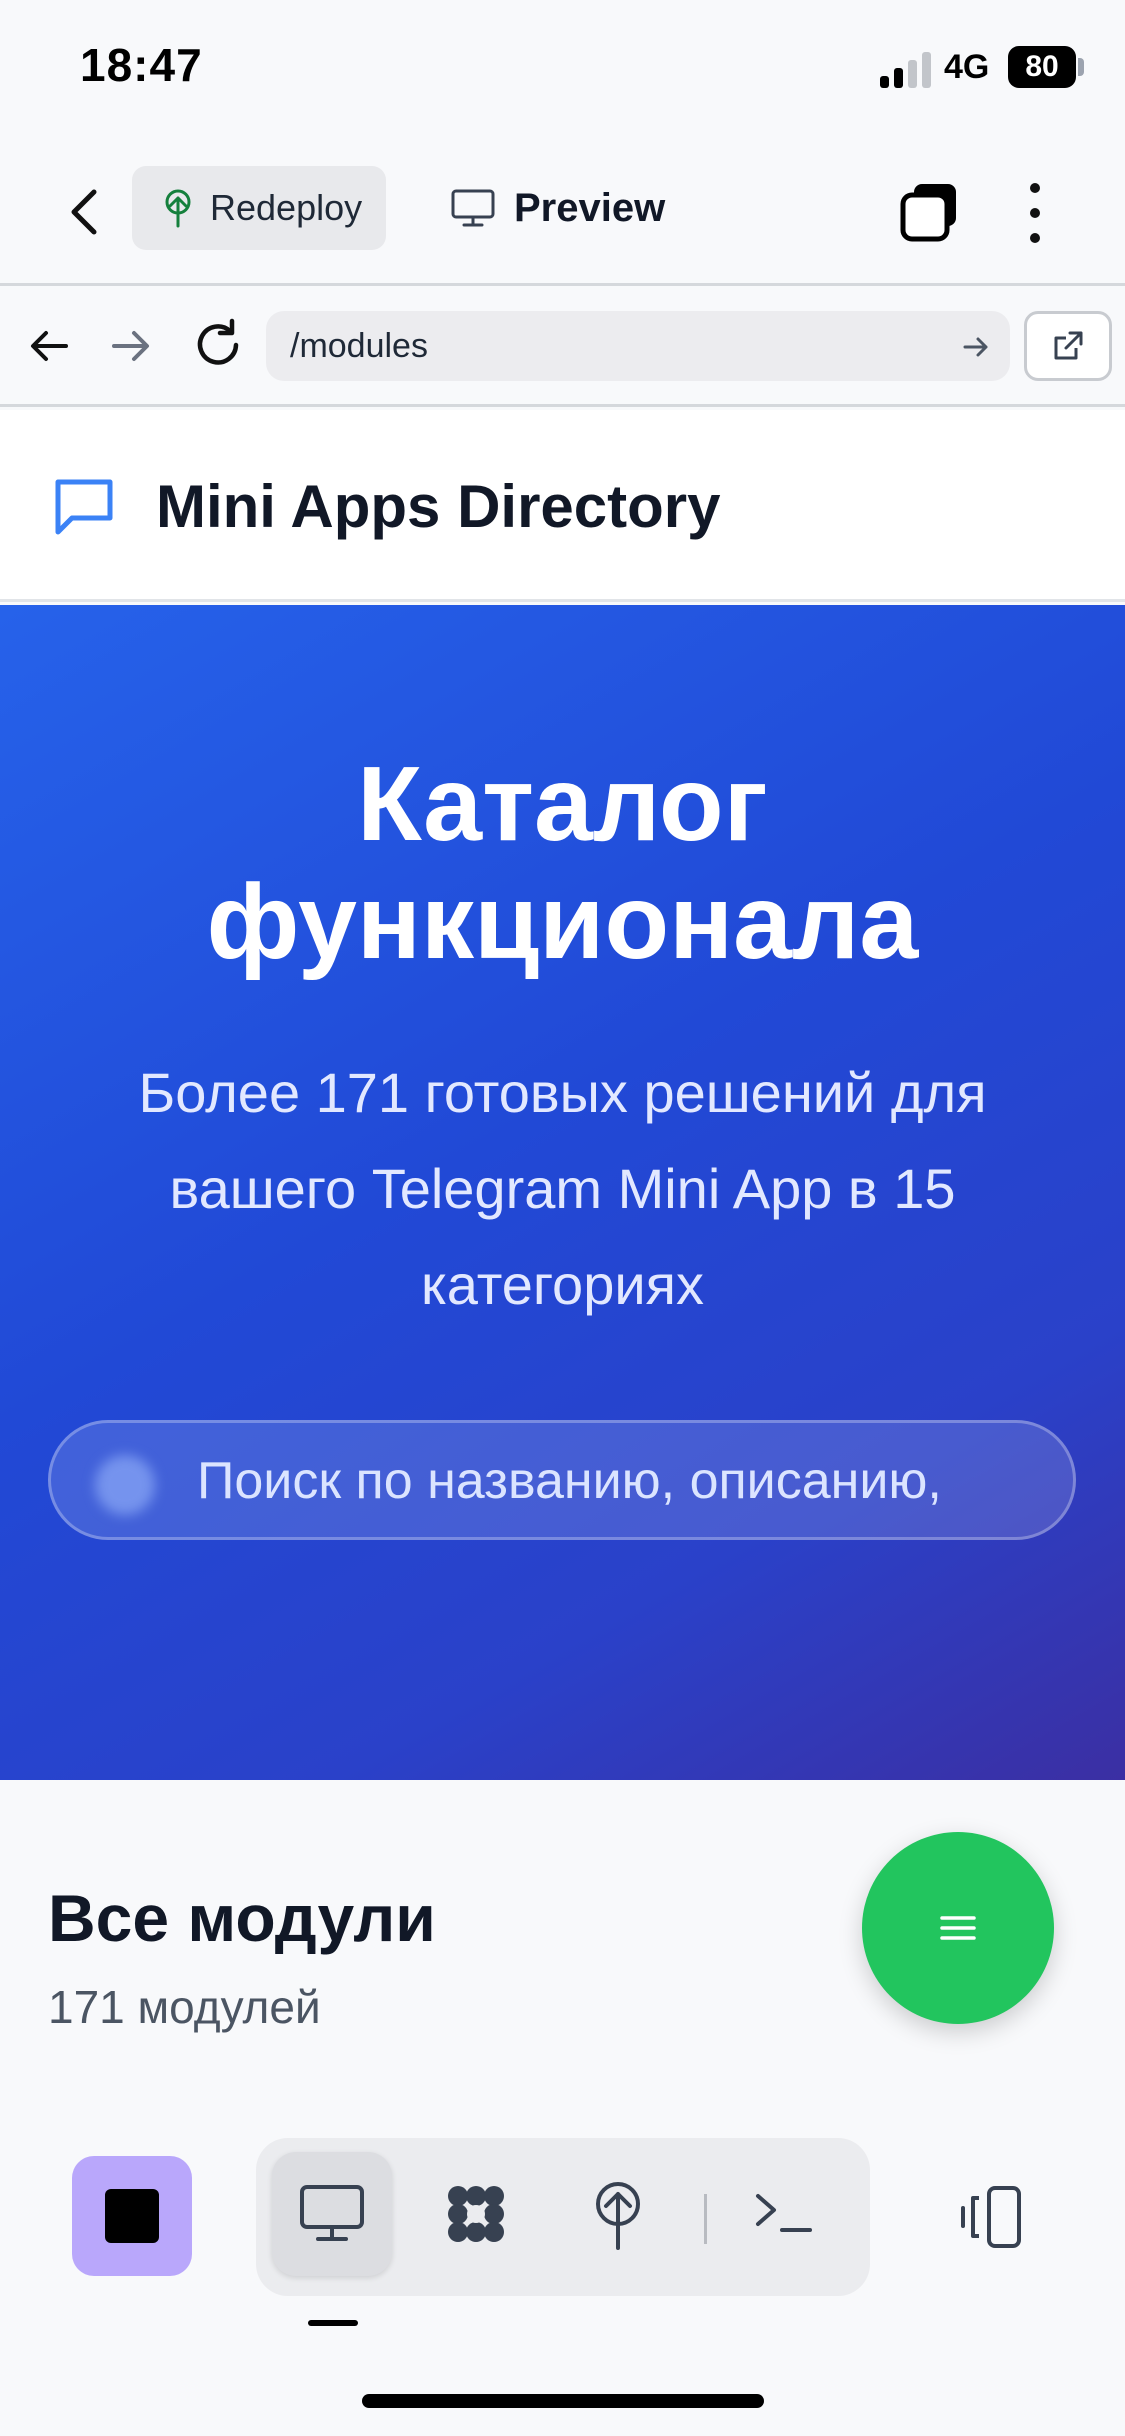 The image size is (1125, 2436). I want to click on hero-title-line-2: функционала, so click(562, 922).